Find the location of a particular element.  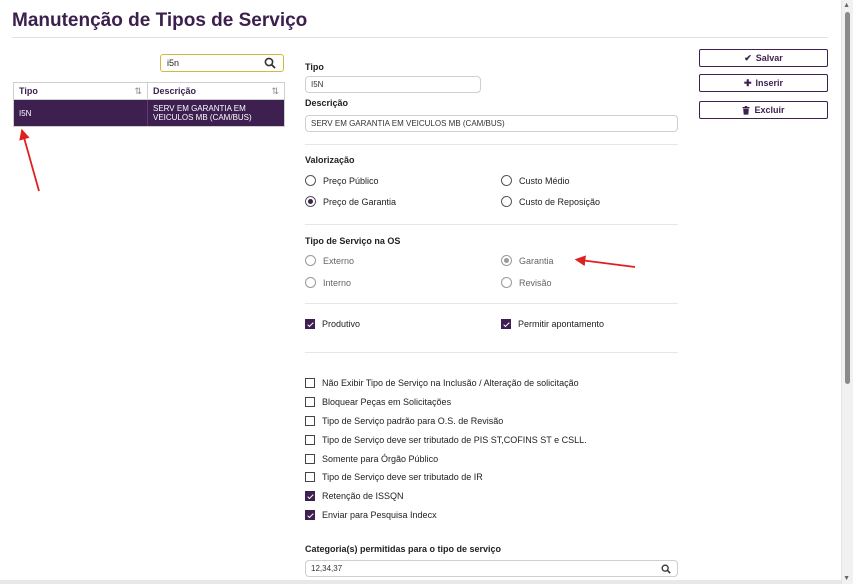

cell-tipo: I5N is located at coordinates (81, 113).